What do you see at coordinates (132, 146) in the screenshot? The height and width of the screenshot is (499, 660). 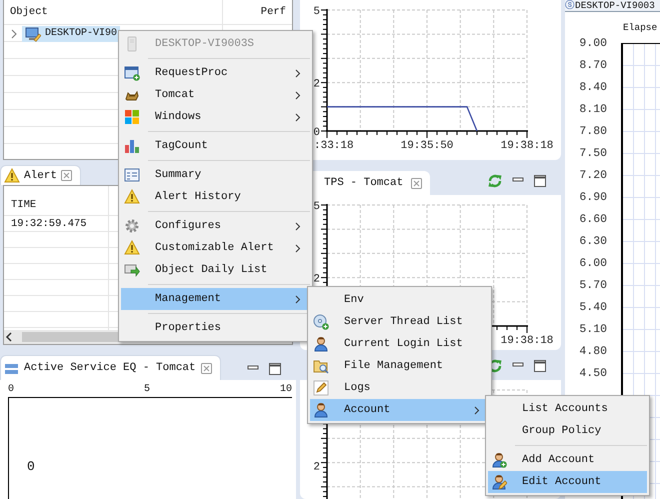 I see `bar-chart-icon` at bounding box center [132, 146].